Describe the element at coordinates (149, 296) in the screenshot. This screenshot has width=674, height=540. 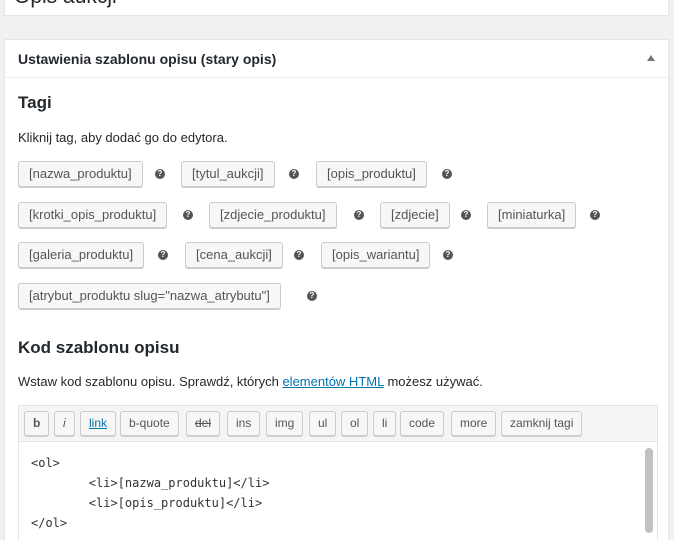
I see `tag-atrybut-produktu: [atrybut_produktu slug="nazwa_atrybutu"]` at that location.